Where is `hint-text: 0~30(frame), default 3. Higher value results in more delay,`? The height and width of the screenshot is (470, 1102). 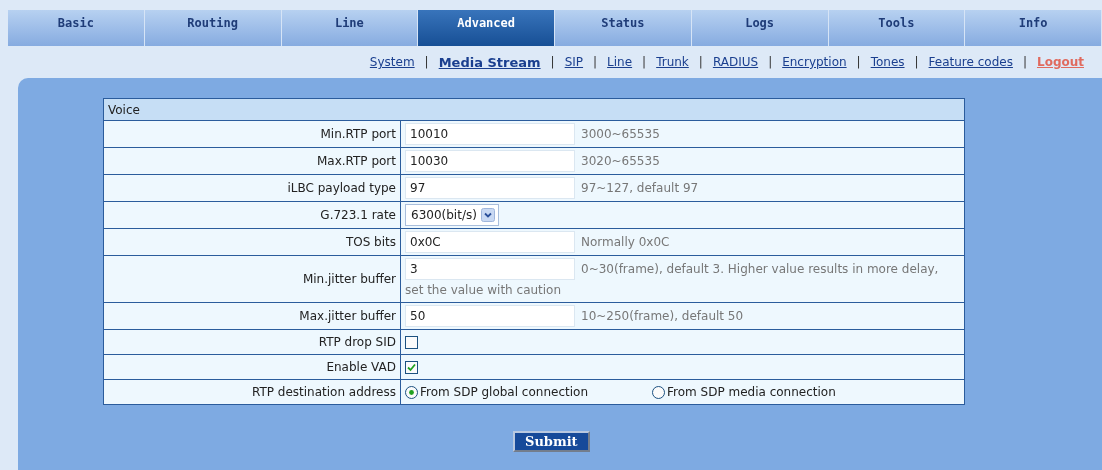
hint-text: 0~30(frame), default 3. Higher value results in more delay, is located at coordinates (760, 268).